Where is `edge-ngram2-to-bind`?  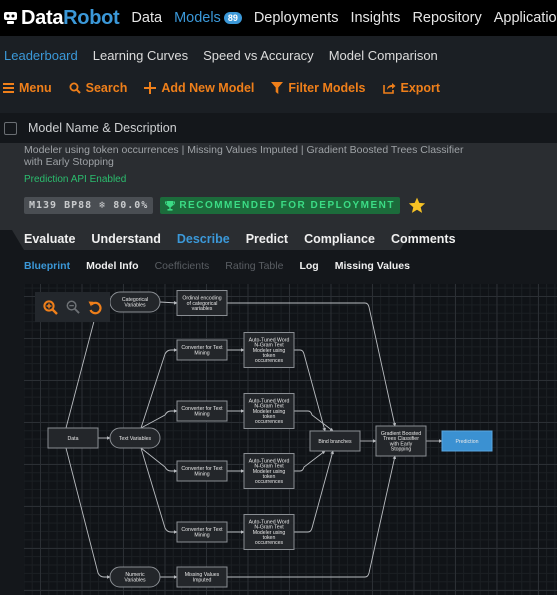
edge-ngram2-to-bind is located at coordinates (314, 421).